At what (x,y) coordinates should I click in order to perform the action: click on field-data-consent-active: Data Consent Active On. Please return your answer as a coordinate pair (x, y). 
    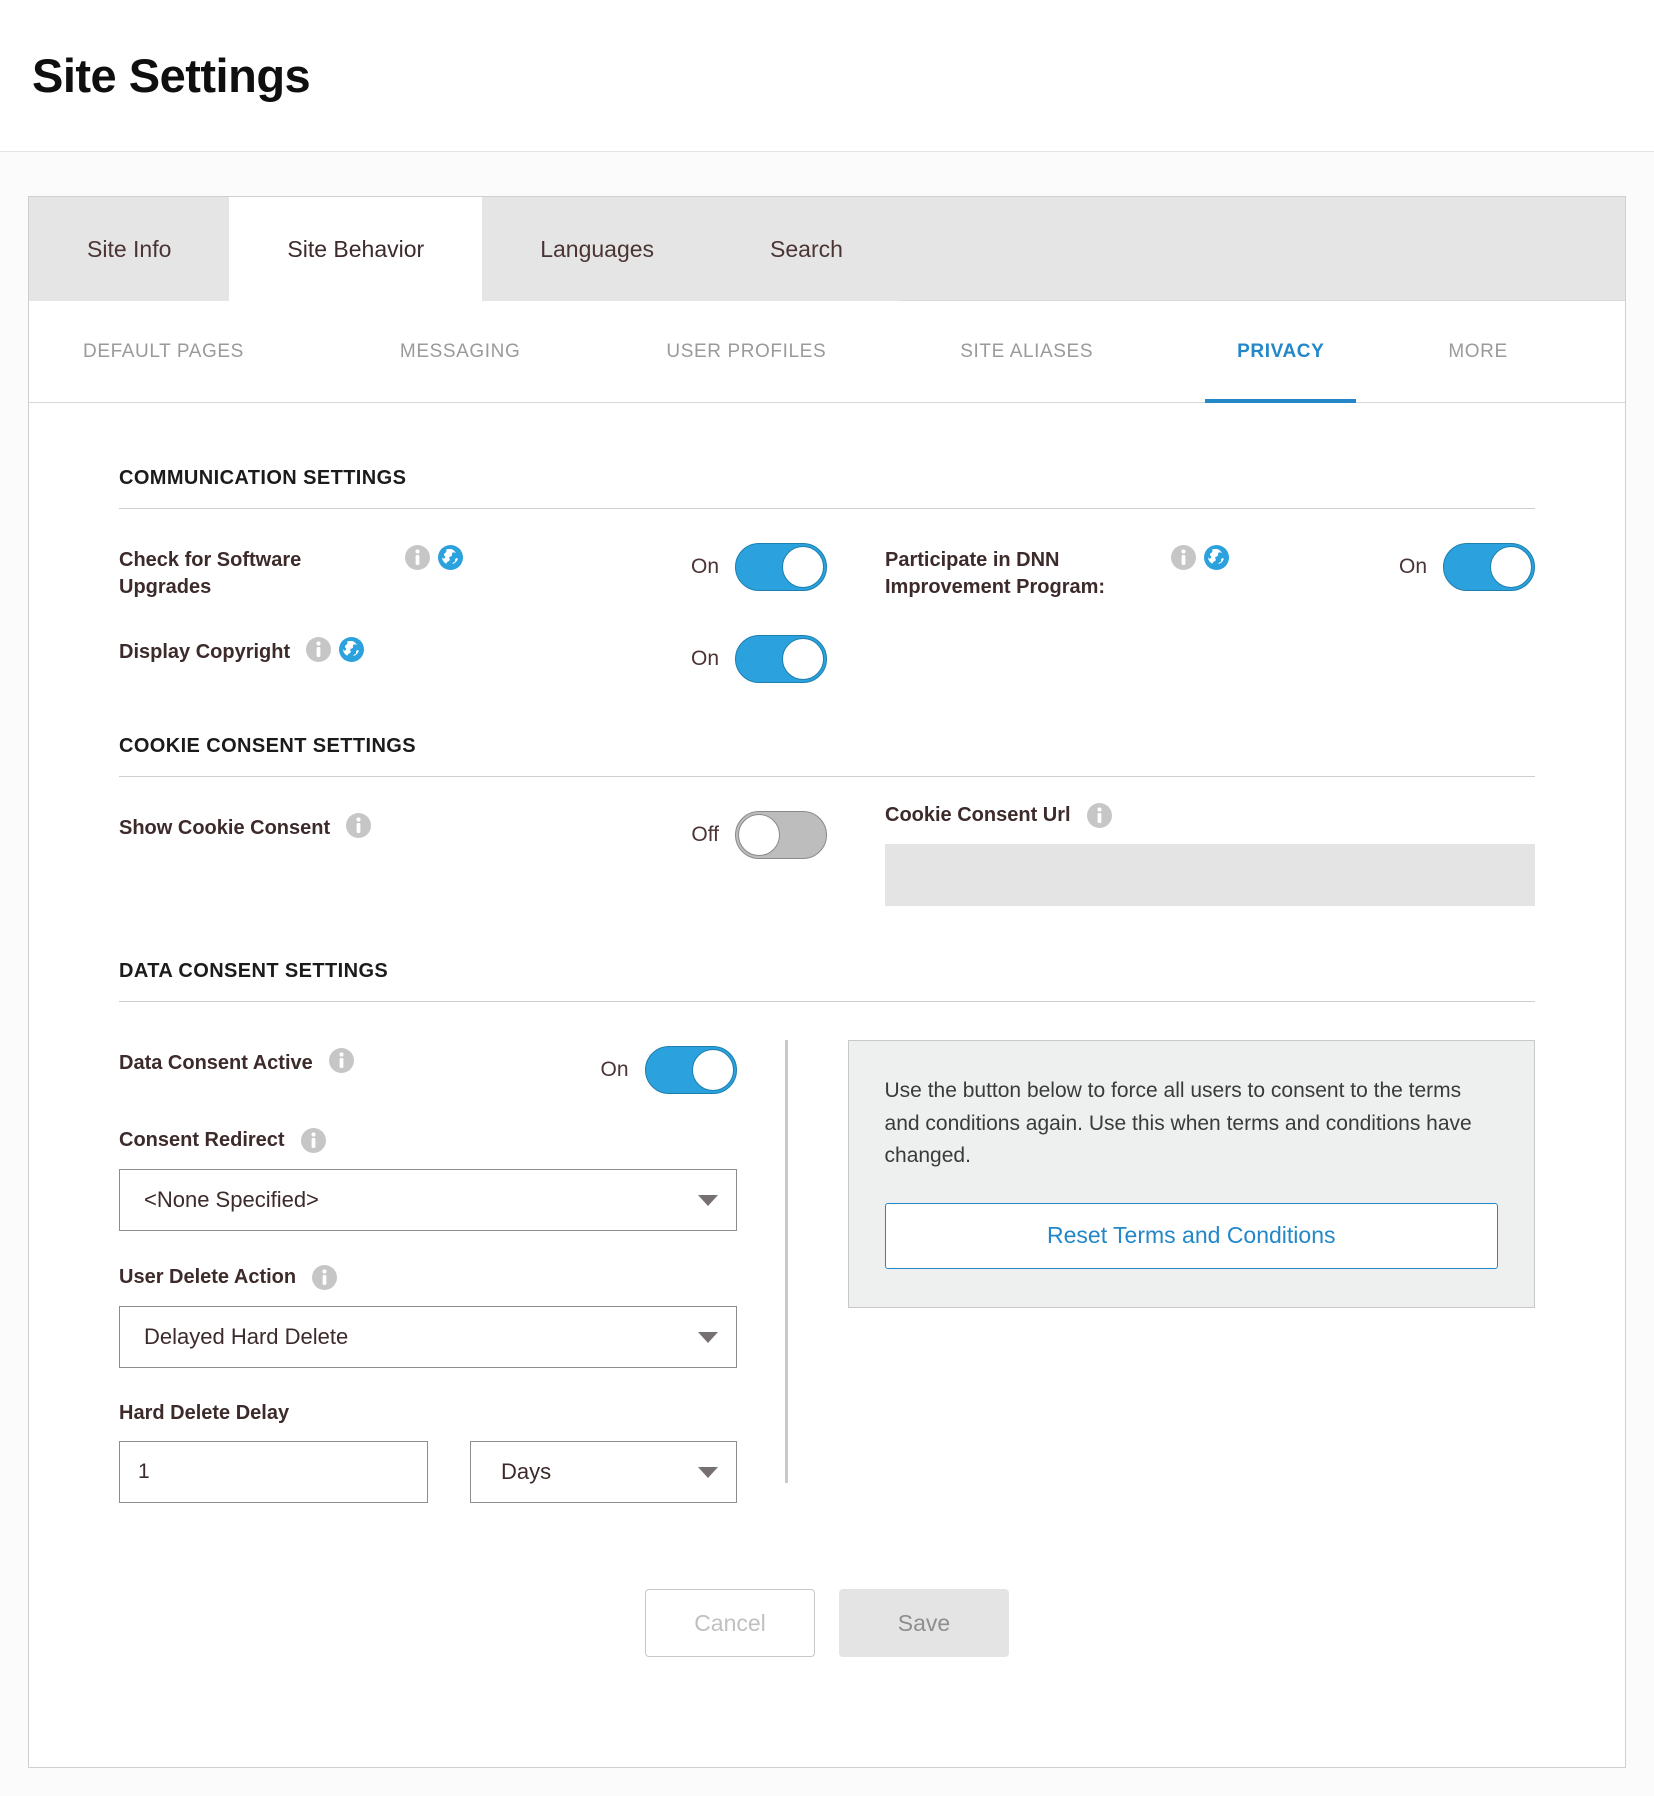
    Looking at the image, I should click on (428, 1053).